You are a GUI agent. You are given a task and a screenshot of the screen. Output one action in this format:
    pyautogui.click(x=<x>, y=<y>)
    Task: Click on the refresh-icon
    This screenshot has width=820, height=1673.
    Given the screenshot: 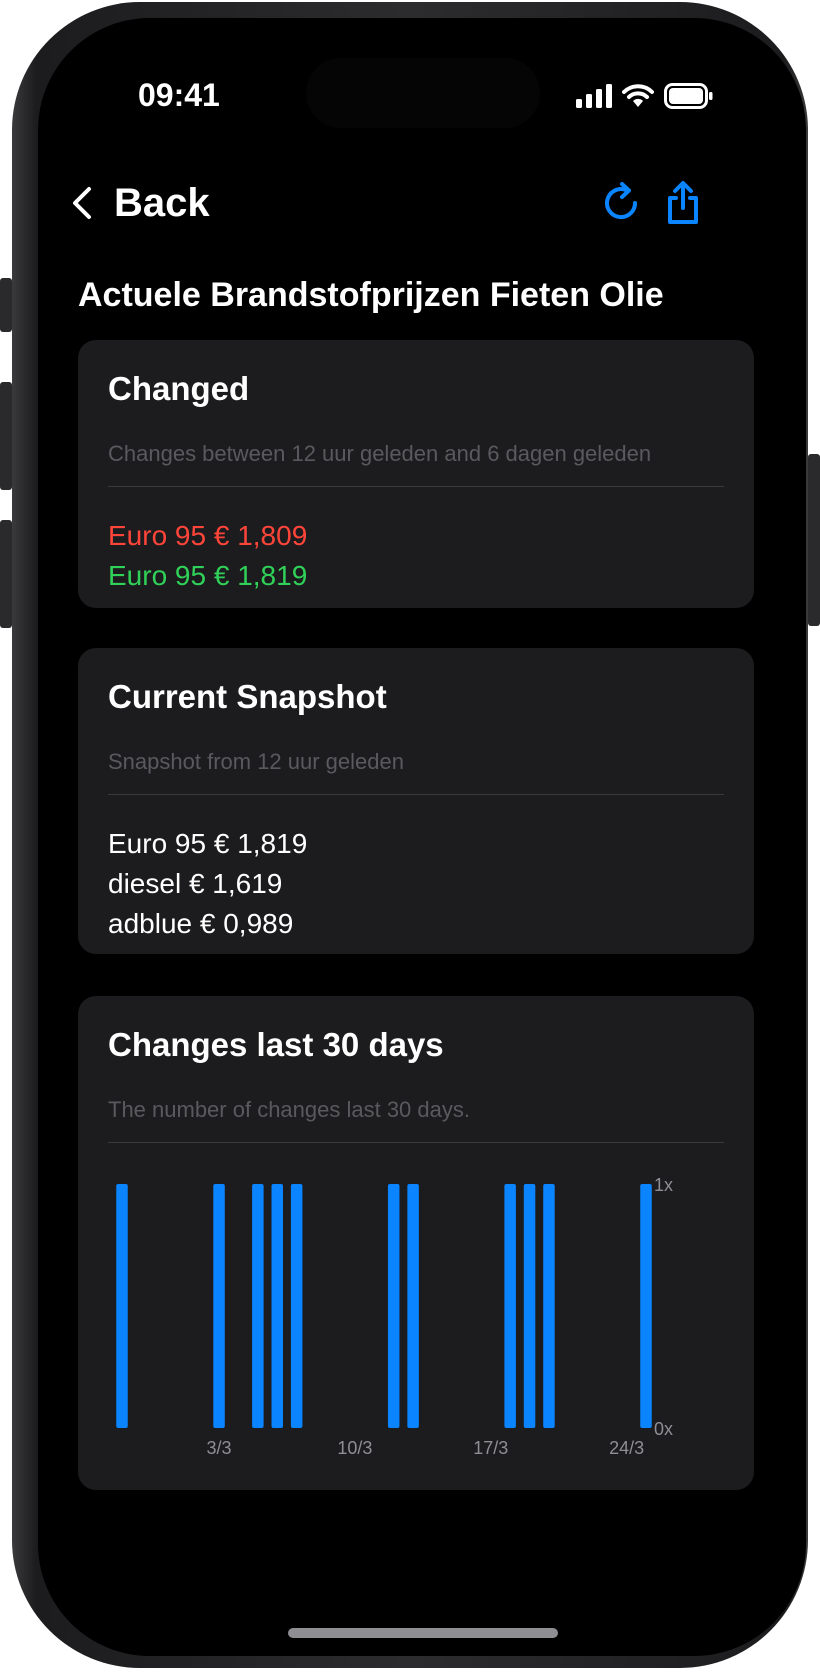 What is the action you would take?
    pyautogui.click(x=621, y=201)
    